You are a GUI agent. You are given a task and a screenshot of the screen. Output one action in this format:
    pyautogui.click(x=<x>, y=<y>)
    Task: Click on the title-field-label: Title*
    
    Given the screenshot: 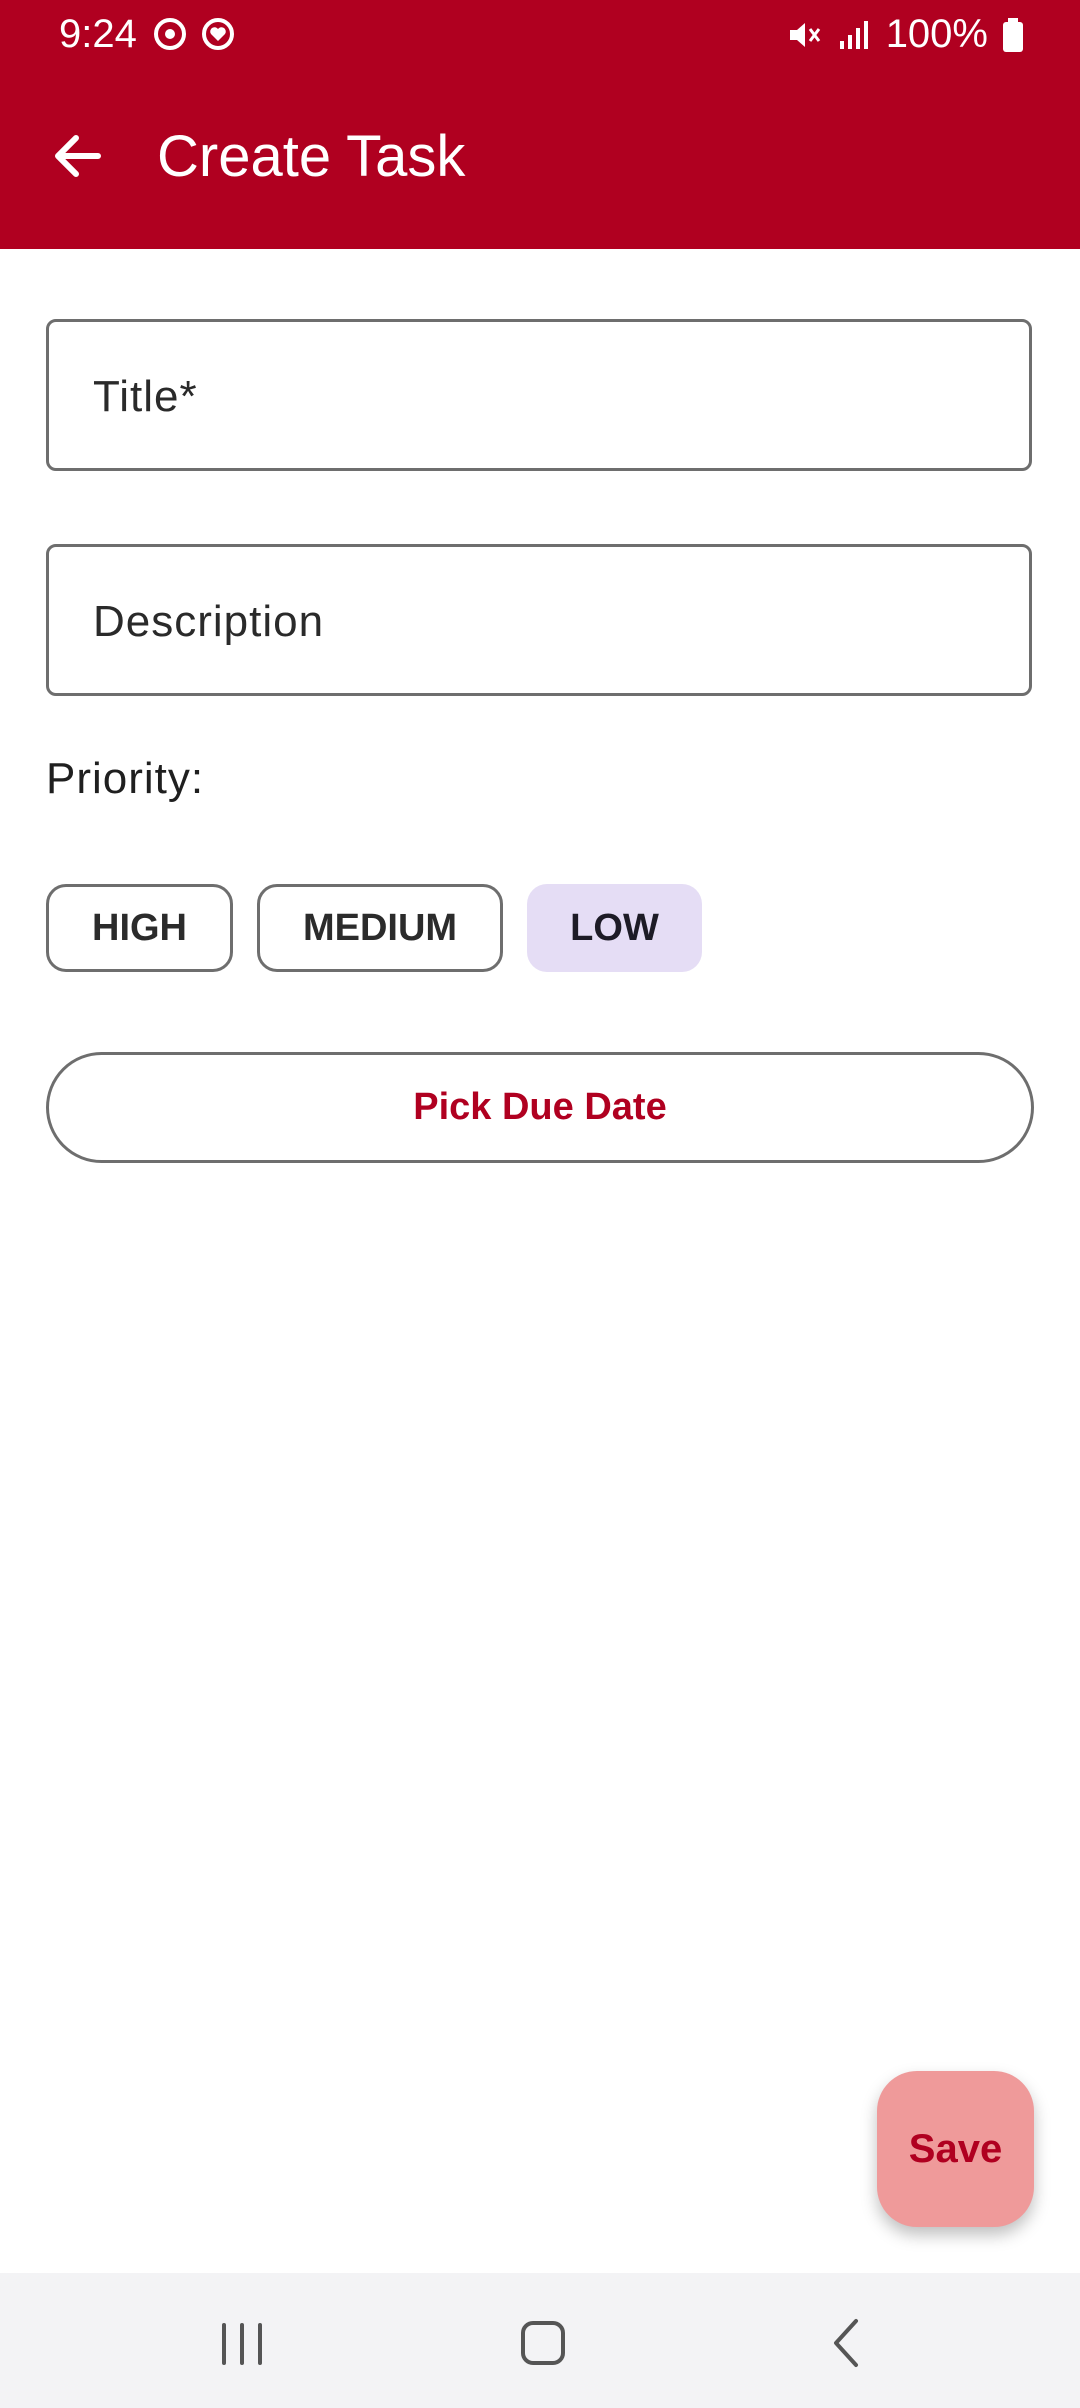 What is the action you would take?
    pyautogui.click(x=145, y=396)
    